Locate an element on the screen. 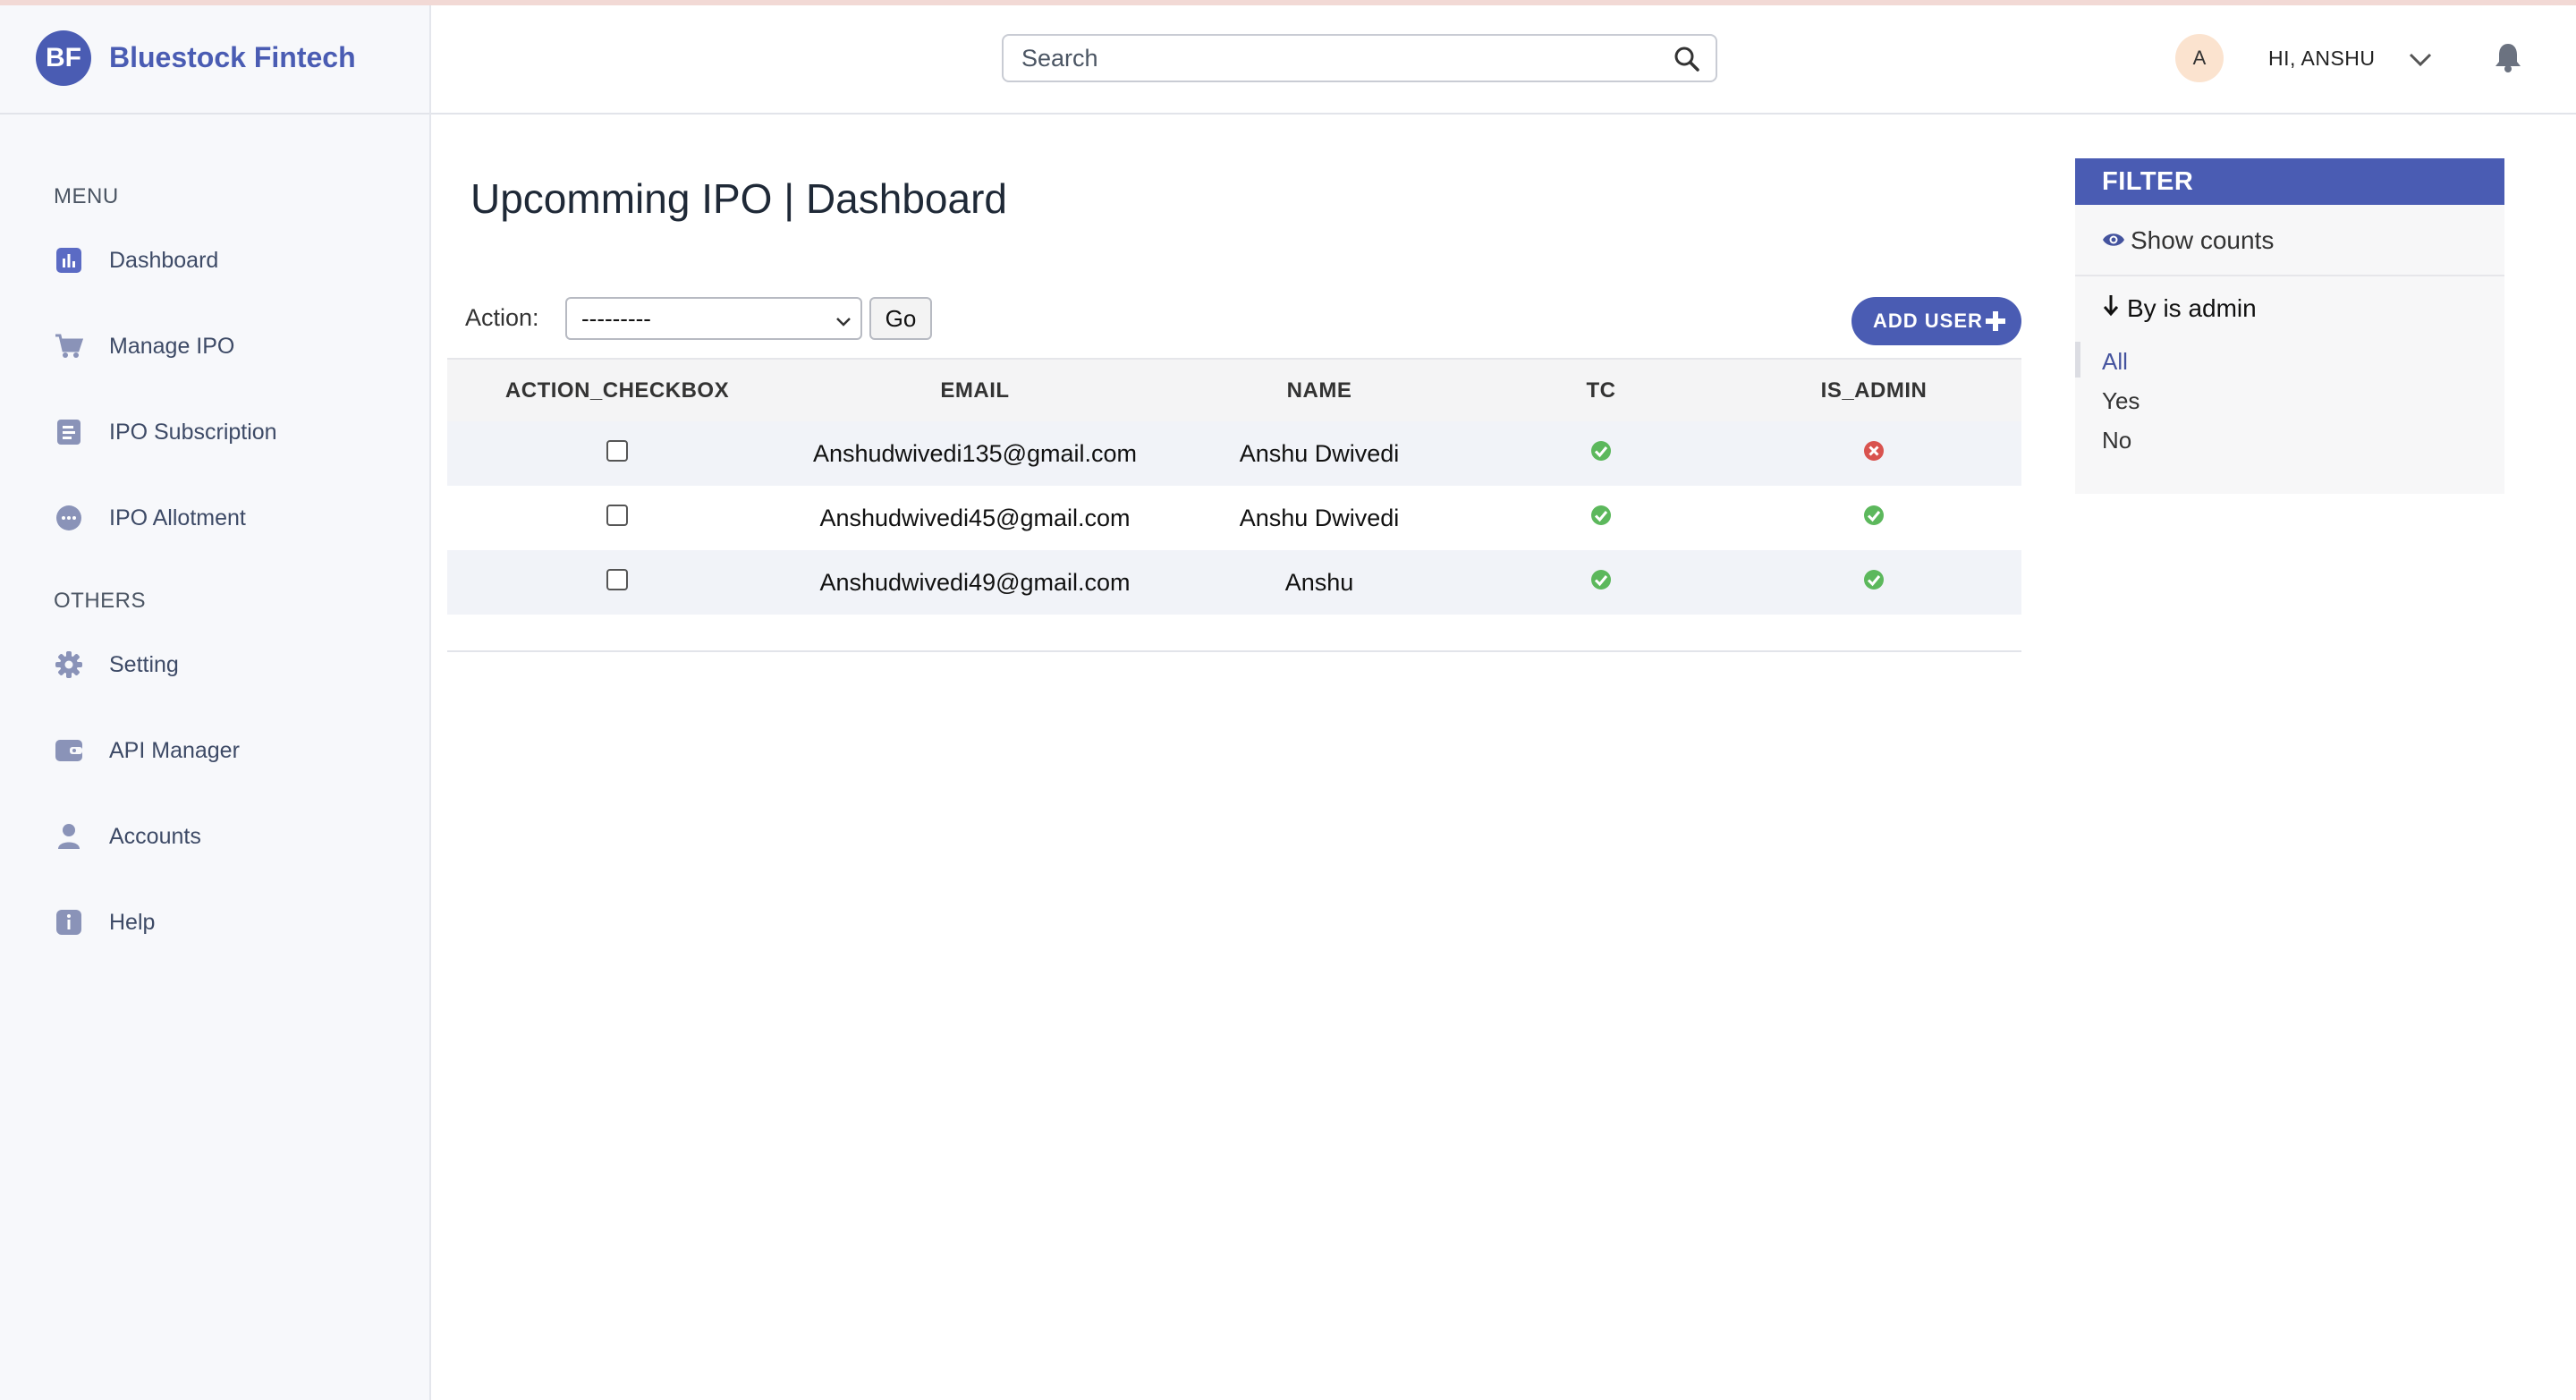 Image resolution: width=2576 pixels, height=1400 pixels. others-section-label: OTHERS is located at coordinates (100, 601).